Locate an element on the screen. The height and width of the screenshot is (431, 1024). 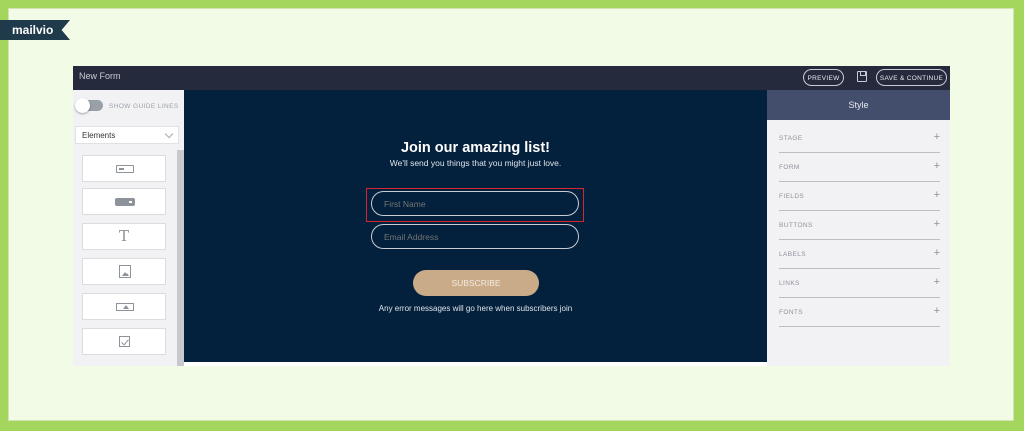
form-headline: Join our amazing list! is located at coordinates (475, 148).